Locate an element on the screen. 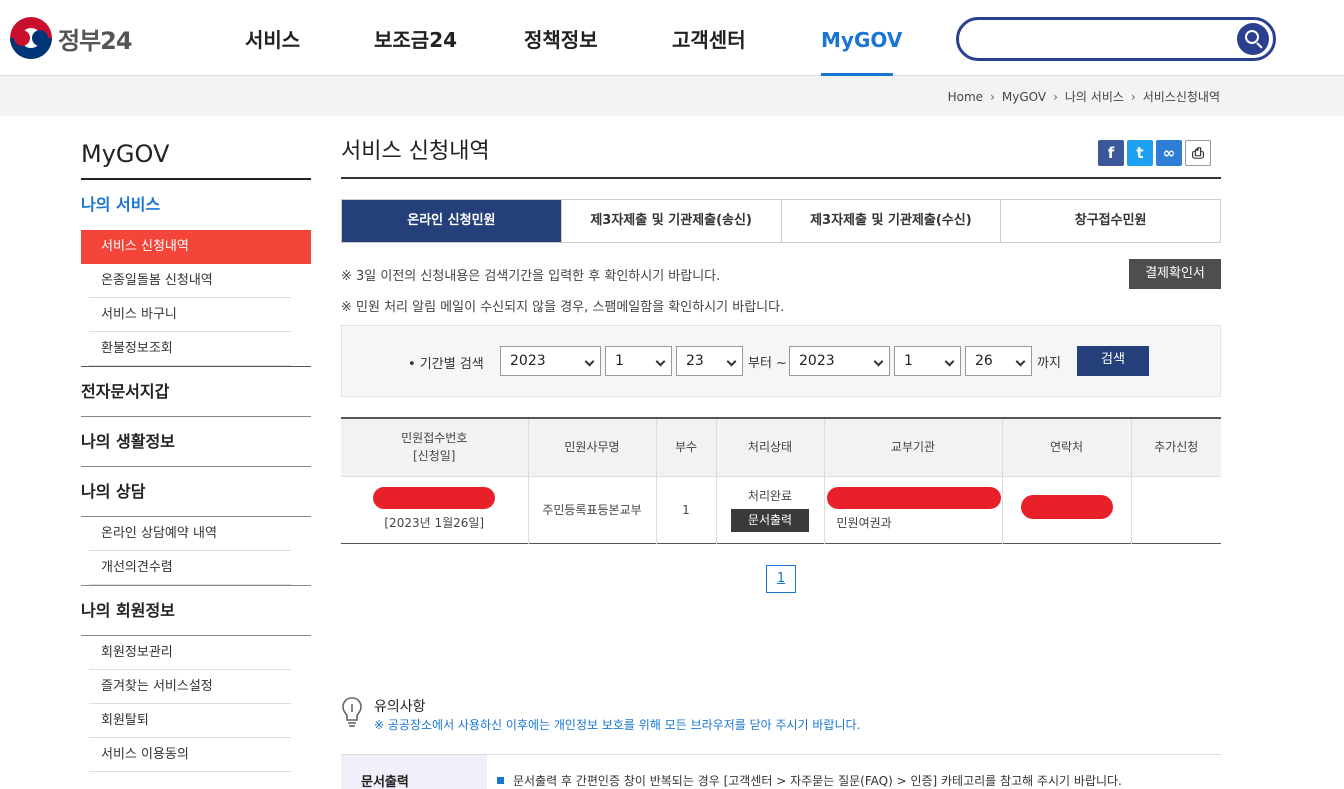 The width and height of the screenshot is (1344, 789). tab-online: 온라인 신청민원 is located at coordinates (452, 221).